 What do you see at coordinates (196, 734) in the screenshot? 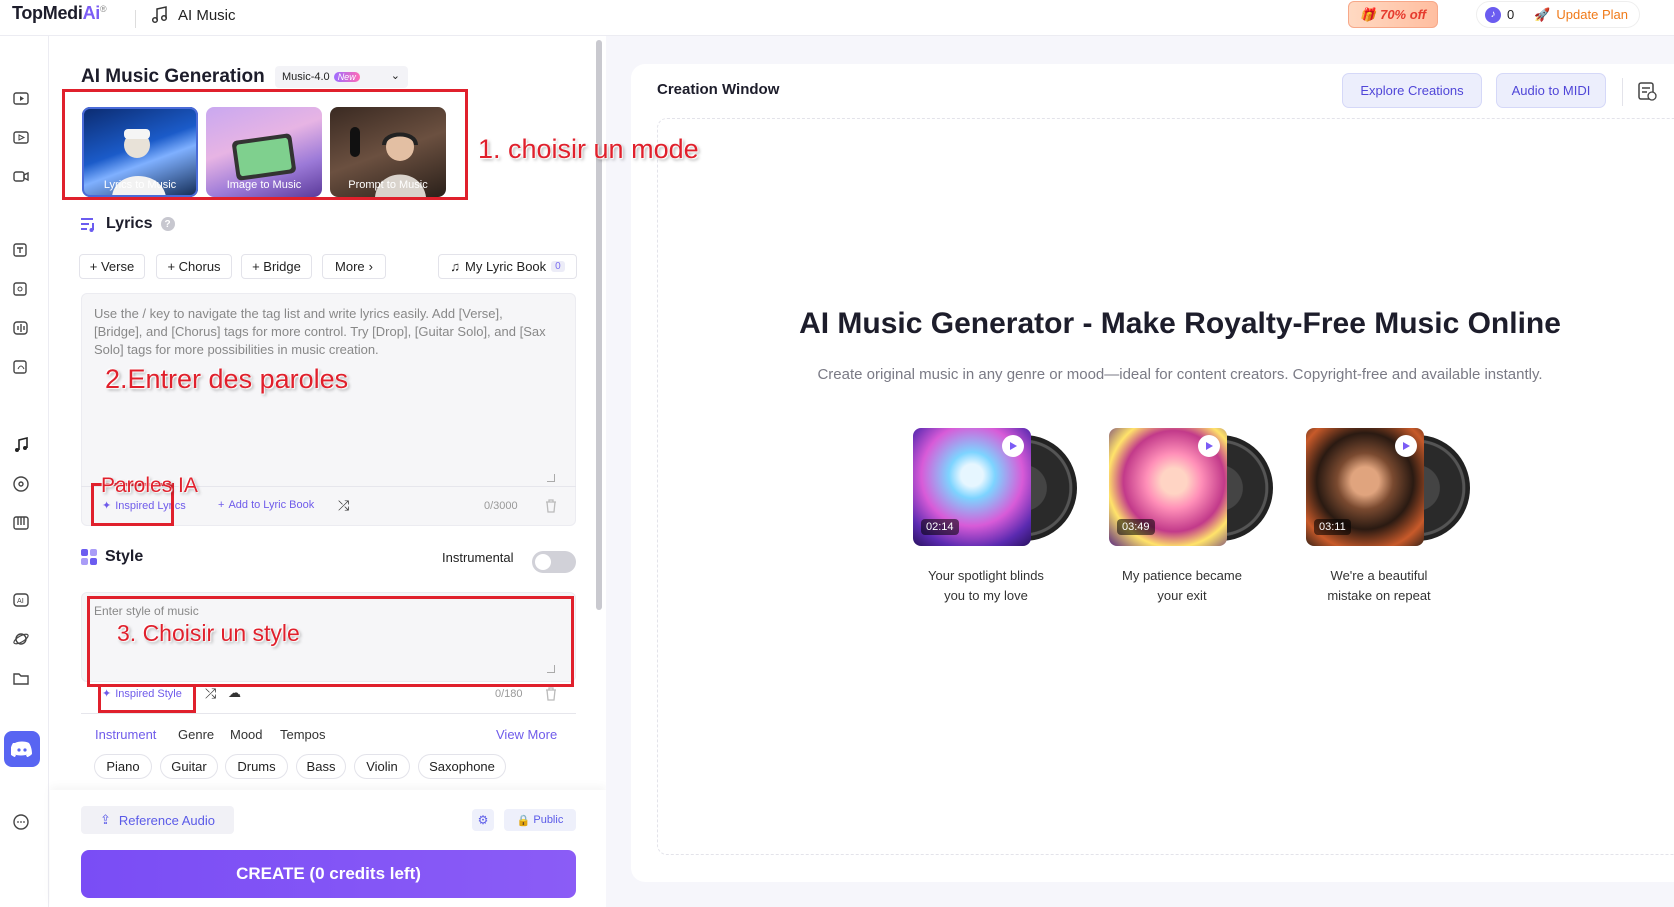
I see `tab-genre: Genre` at bounding box center [196, 734].